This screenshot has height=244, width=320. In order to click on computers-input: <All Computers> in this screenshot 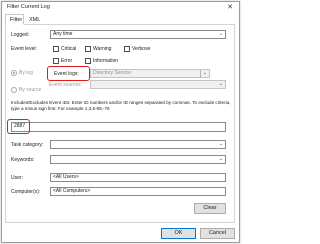, I will do `click(138, 191)`.